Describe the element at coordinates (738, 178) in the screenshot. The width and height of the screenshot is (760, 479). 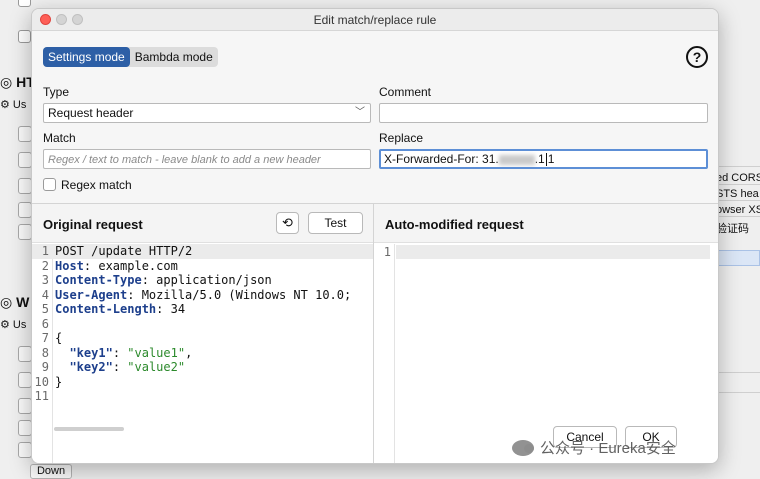
I see `bg-list-item: ed CORS` at that location.